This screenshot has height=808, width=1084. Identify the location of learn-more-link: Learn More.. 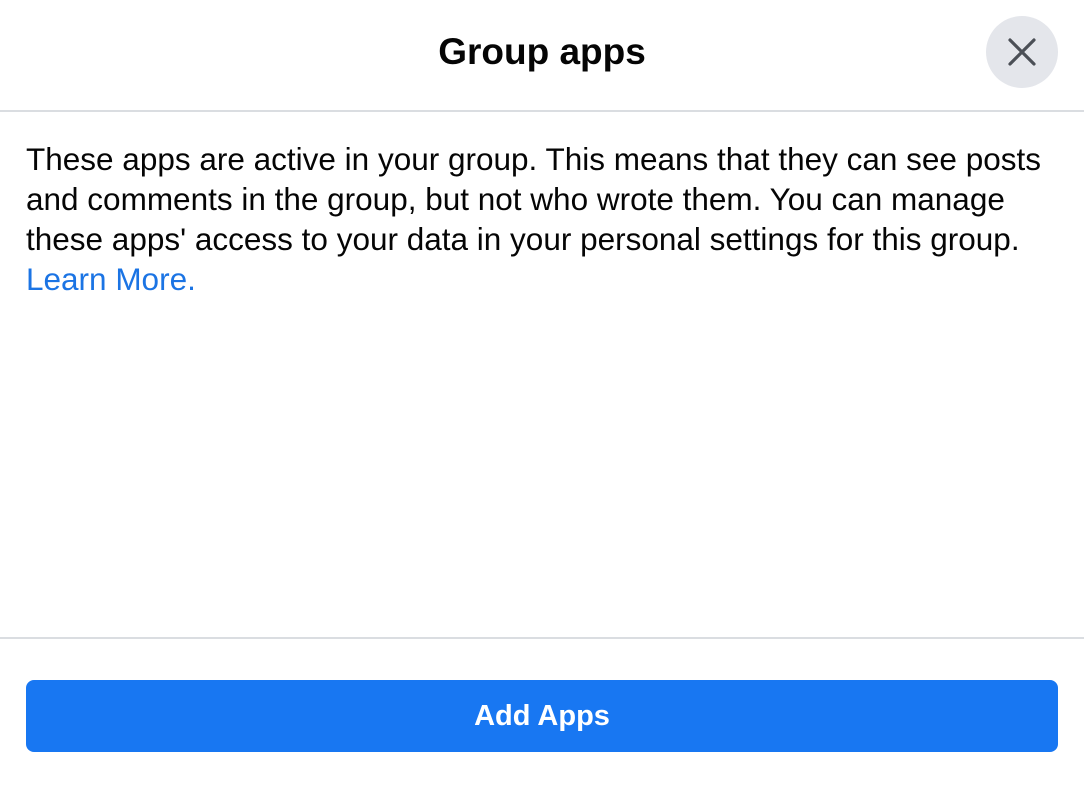
(111, 279).